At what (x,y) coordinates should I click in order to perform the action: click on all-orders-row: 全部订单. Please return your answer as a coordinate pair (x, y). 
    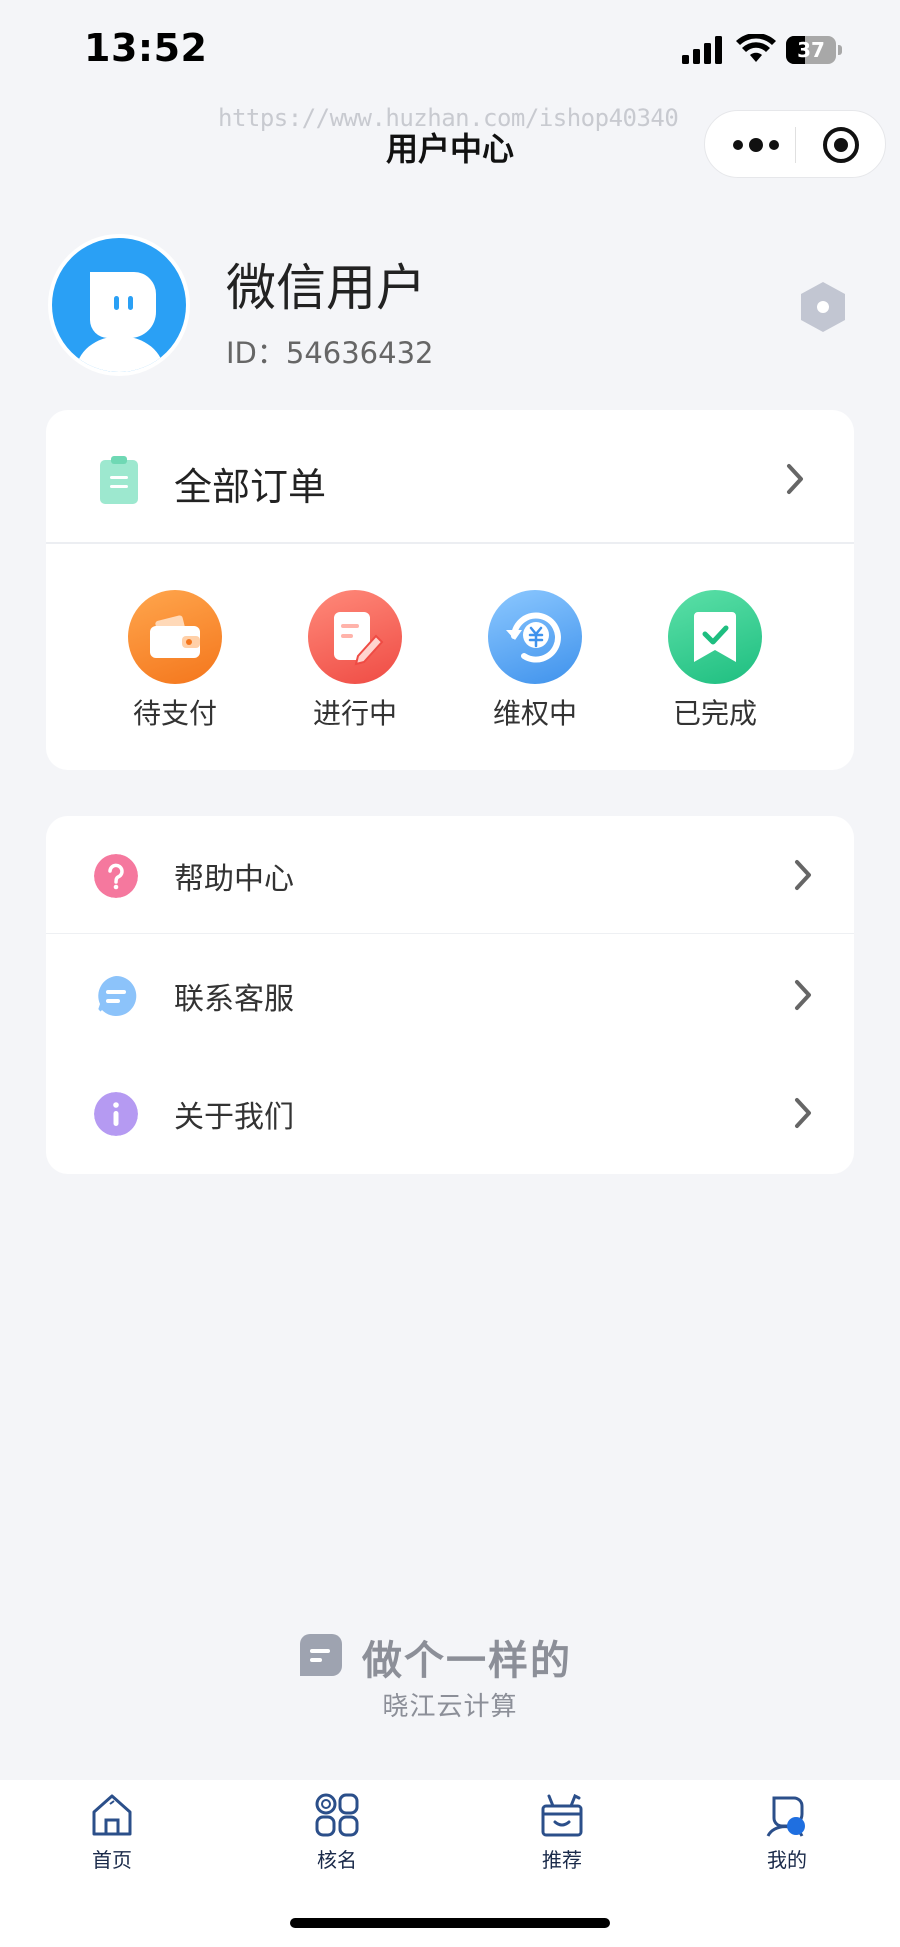
    Looking at the image, I should click on (450, 477).